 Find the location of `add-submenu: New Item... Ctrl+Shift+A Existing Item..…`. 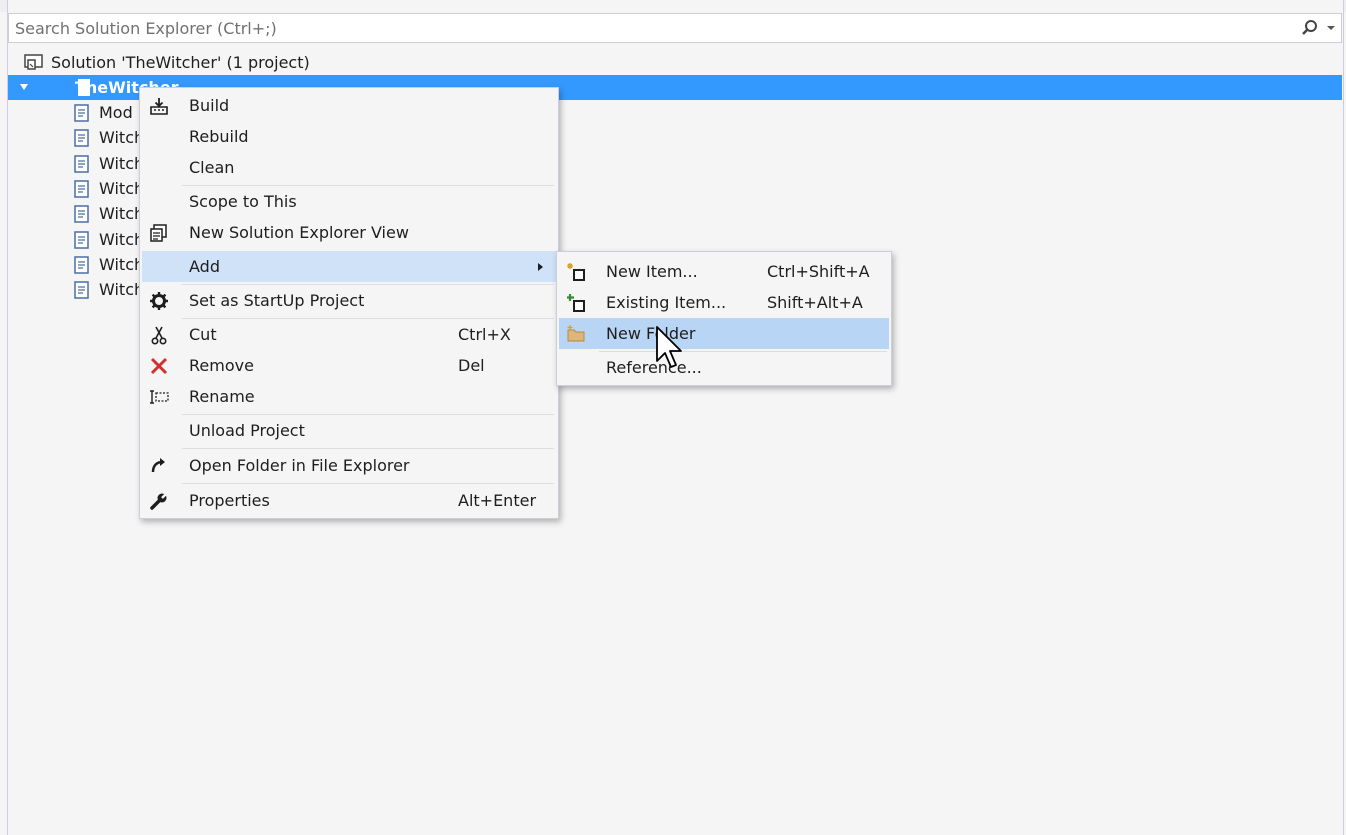

add-submenu: New Item... Ctrl+Shift+A Existing Item..… is located at coordinates (724, 318).